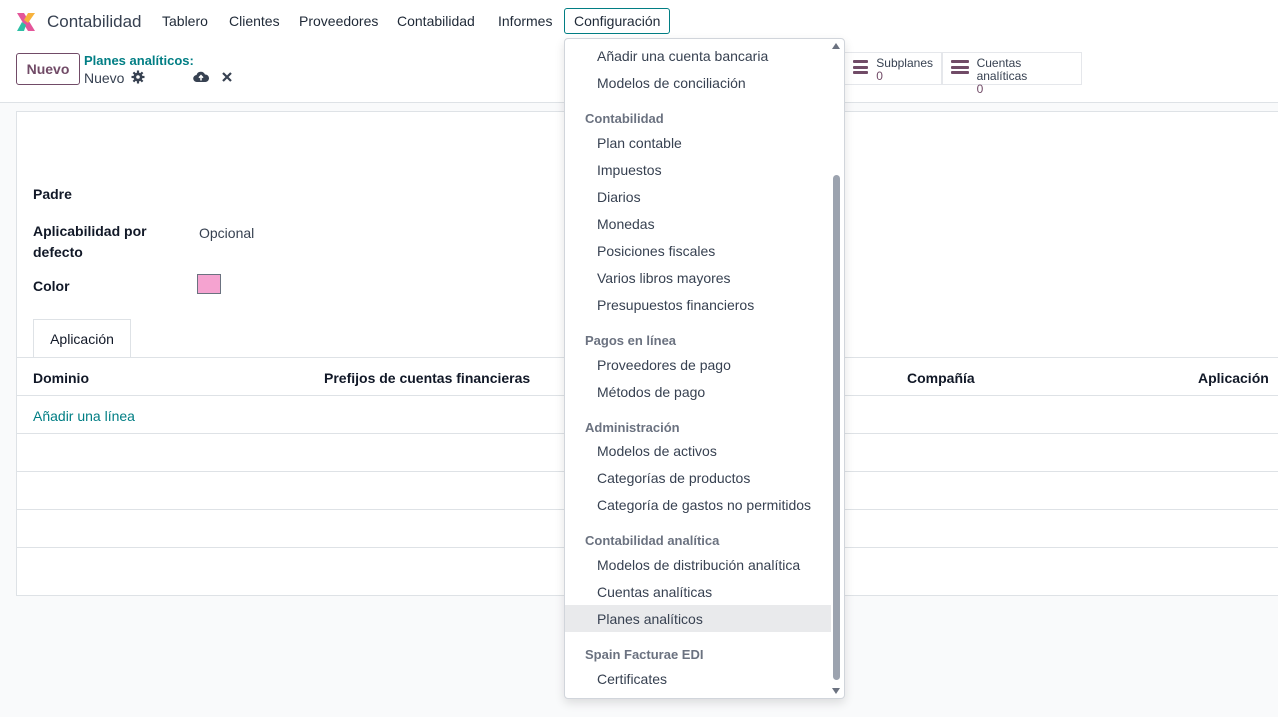  I want to click on menu-item-financial-budgets: Presupuestos financieros, so click(675, 305).